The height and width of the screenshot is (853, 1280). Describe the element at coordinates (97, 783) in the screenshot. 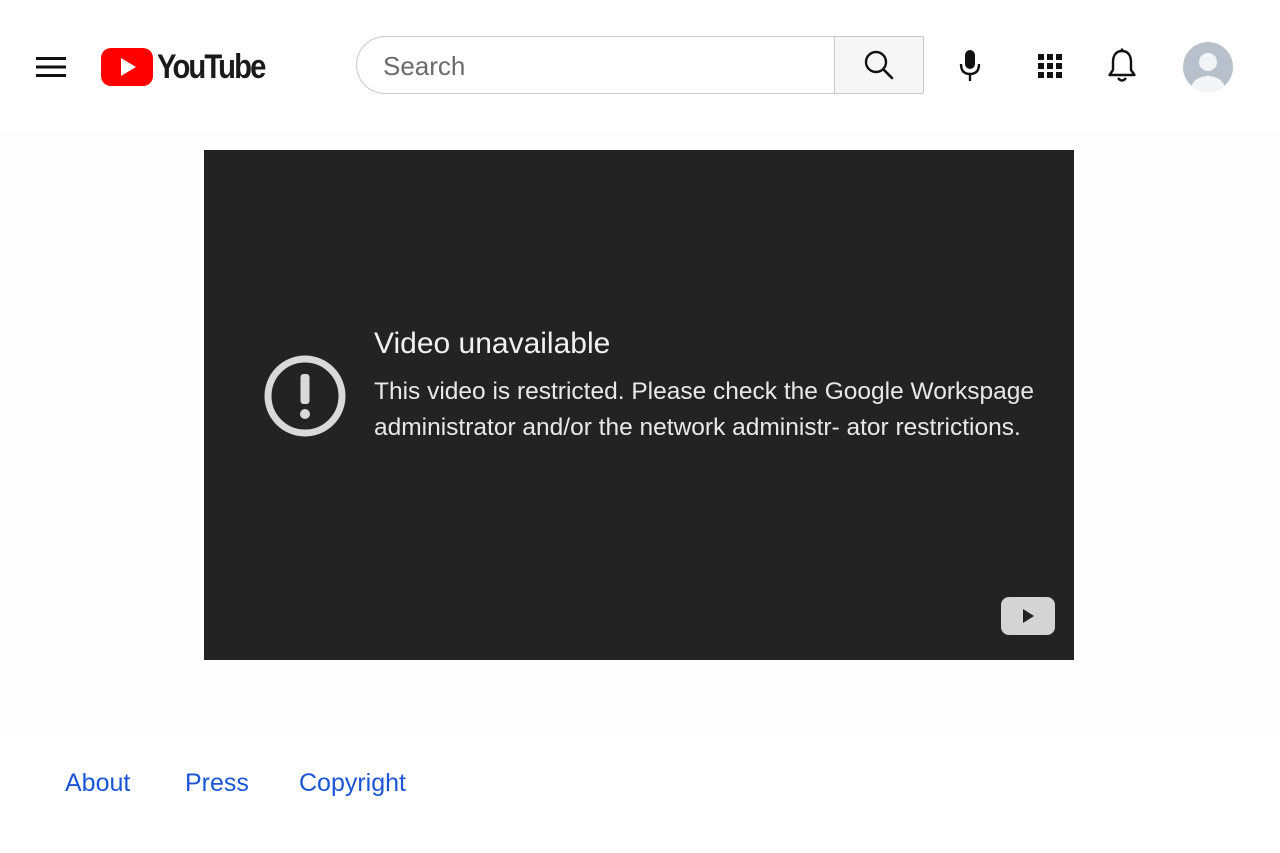

I see `footer-link-about: About` at that location.